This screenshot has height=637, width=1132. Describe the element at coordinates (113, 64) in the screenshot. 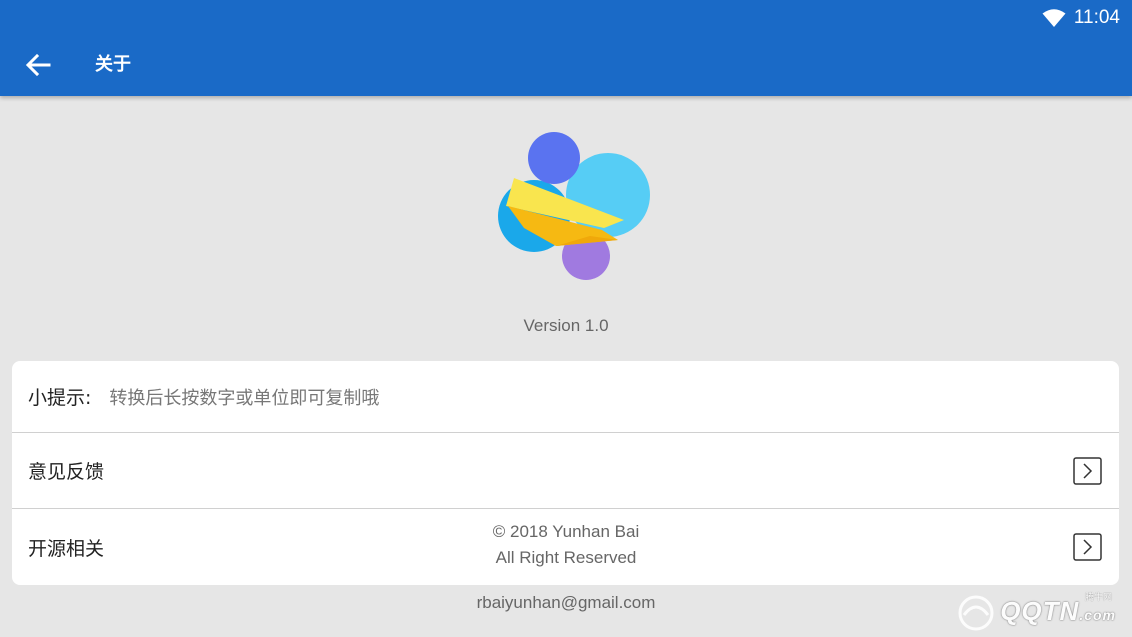

I see `page-title: 关于` at that location.